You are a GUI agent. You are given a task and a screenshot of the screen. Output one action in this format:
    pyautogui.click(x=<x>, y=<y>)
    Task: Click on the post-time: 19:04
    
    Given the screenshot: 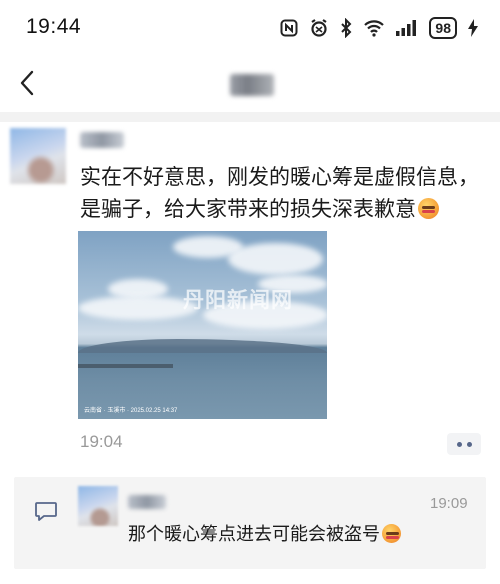 What is the action you would take?
    pyautogui.click(x=101, y=441)
    